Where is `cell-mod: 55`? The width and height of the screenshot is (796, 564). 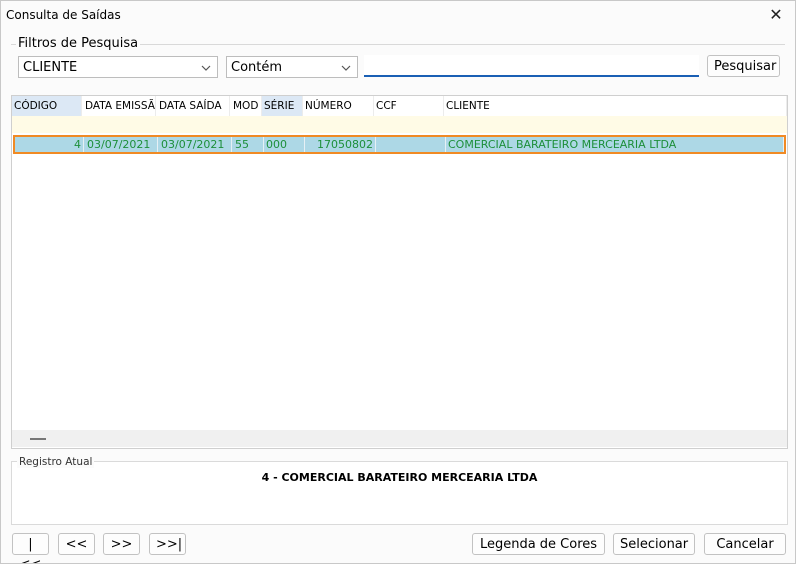 cell-mod: 55 is located at coordinates (248, 144).